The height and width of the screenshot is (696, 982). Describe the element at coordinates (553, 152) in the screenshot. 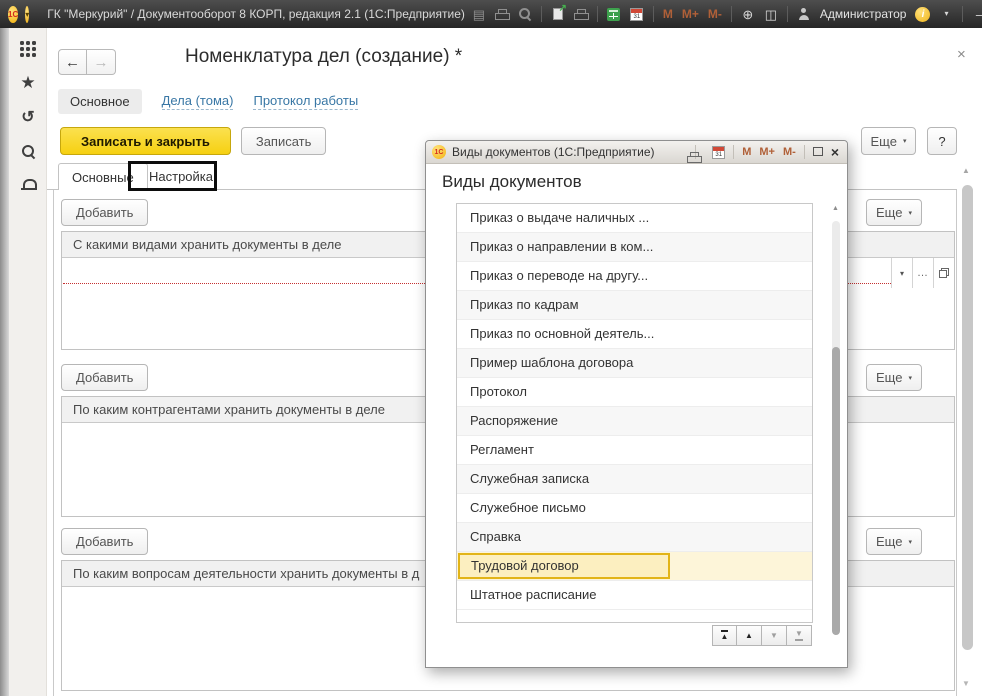

I see `dialog-window-title: Виды документов (1С:Предприятие)` at that location.